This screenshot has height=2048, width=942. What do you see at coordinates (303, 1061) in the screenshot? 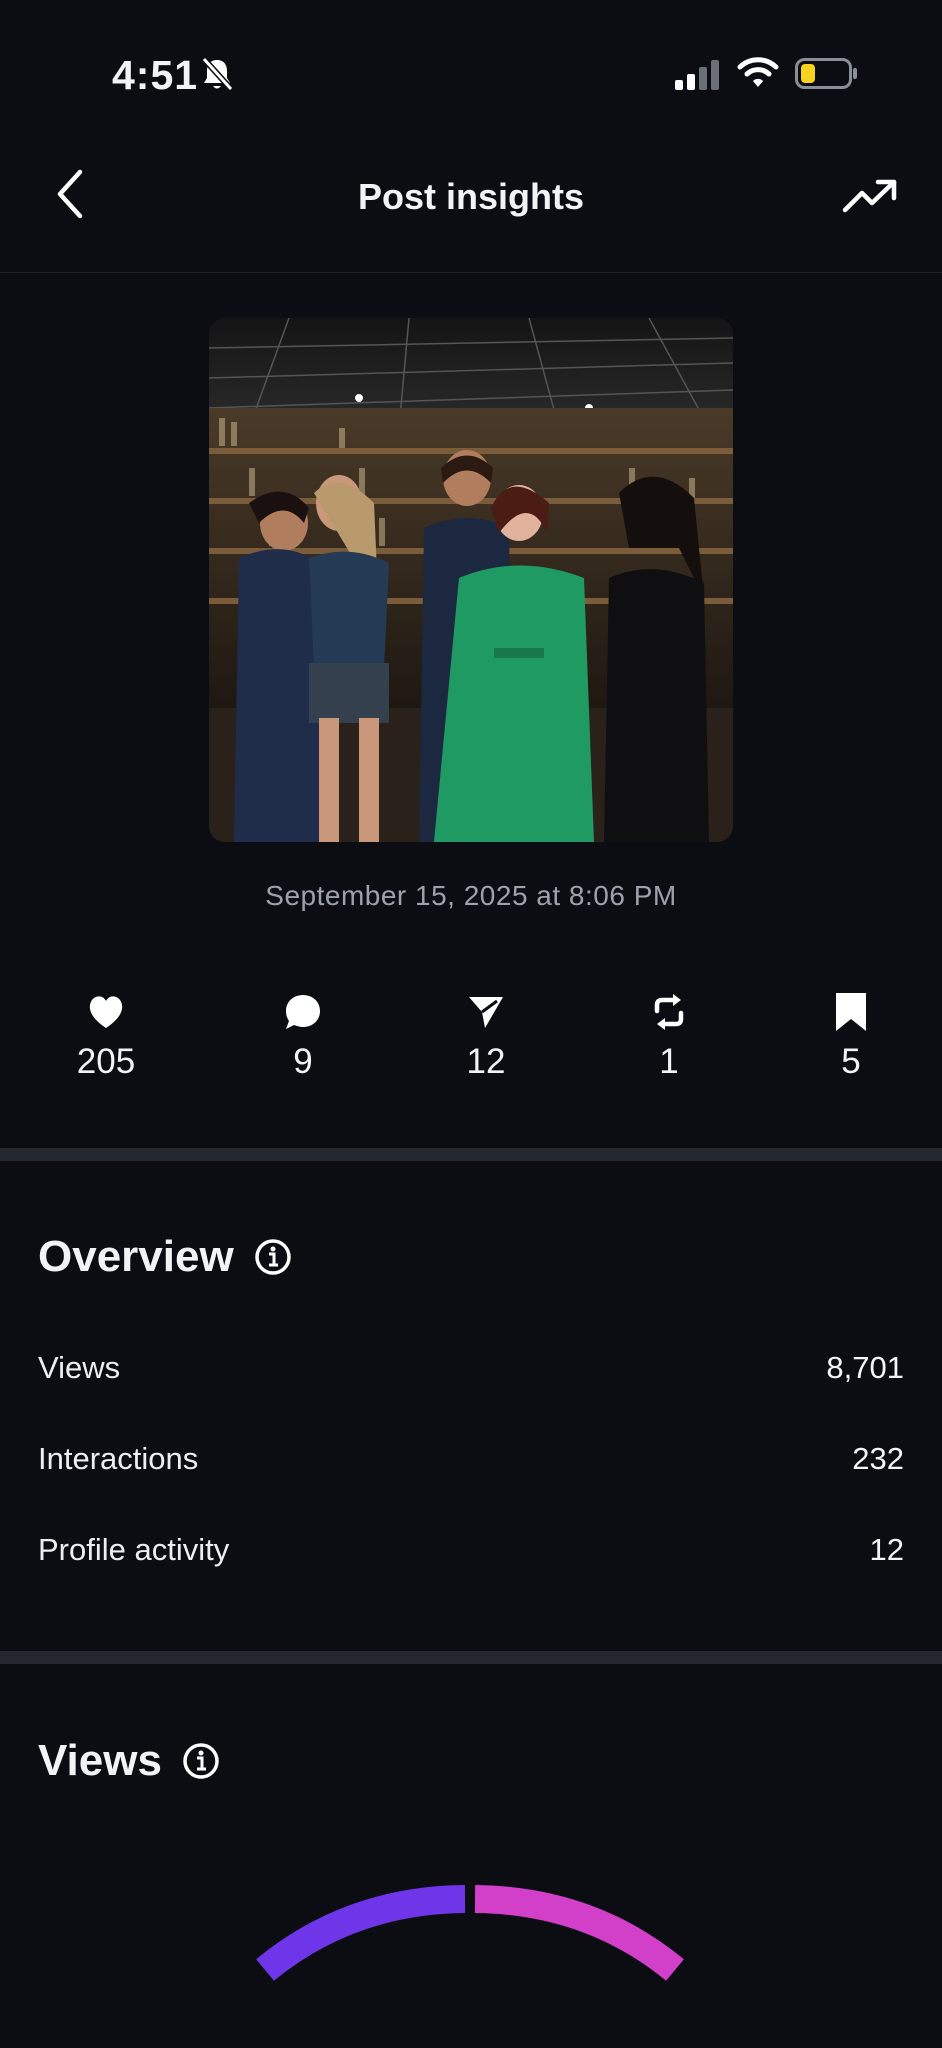
I see `comments-count: 9` at bounding box center [303, 1061].